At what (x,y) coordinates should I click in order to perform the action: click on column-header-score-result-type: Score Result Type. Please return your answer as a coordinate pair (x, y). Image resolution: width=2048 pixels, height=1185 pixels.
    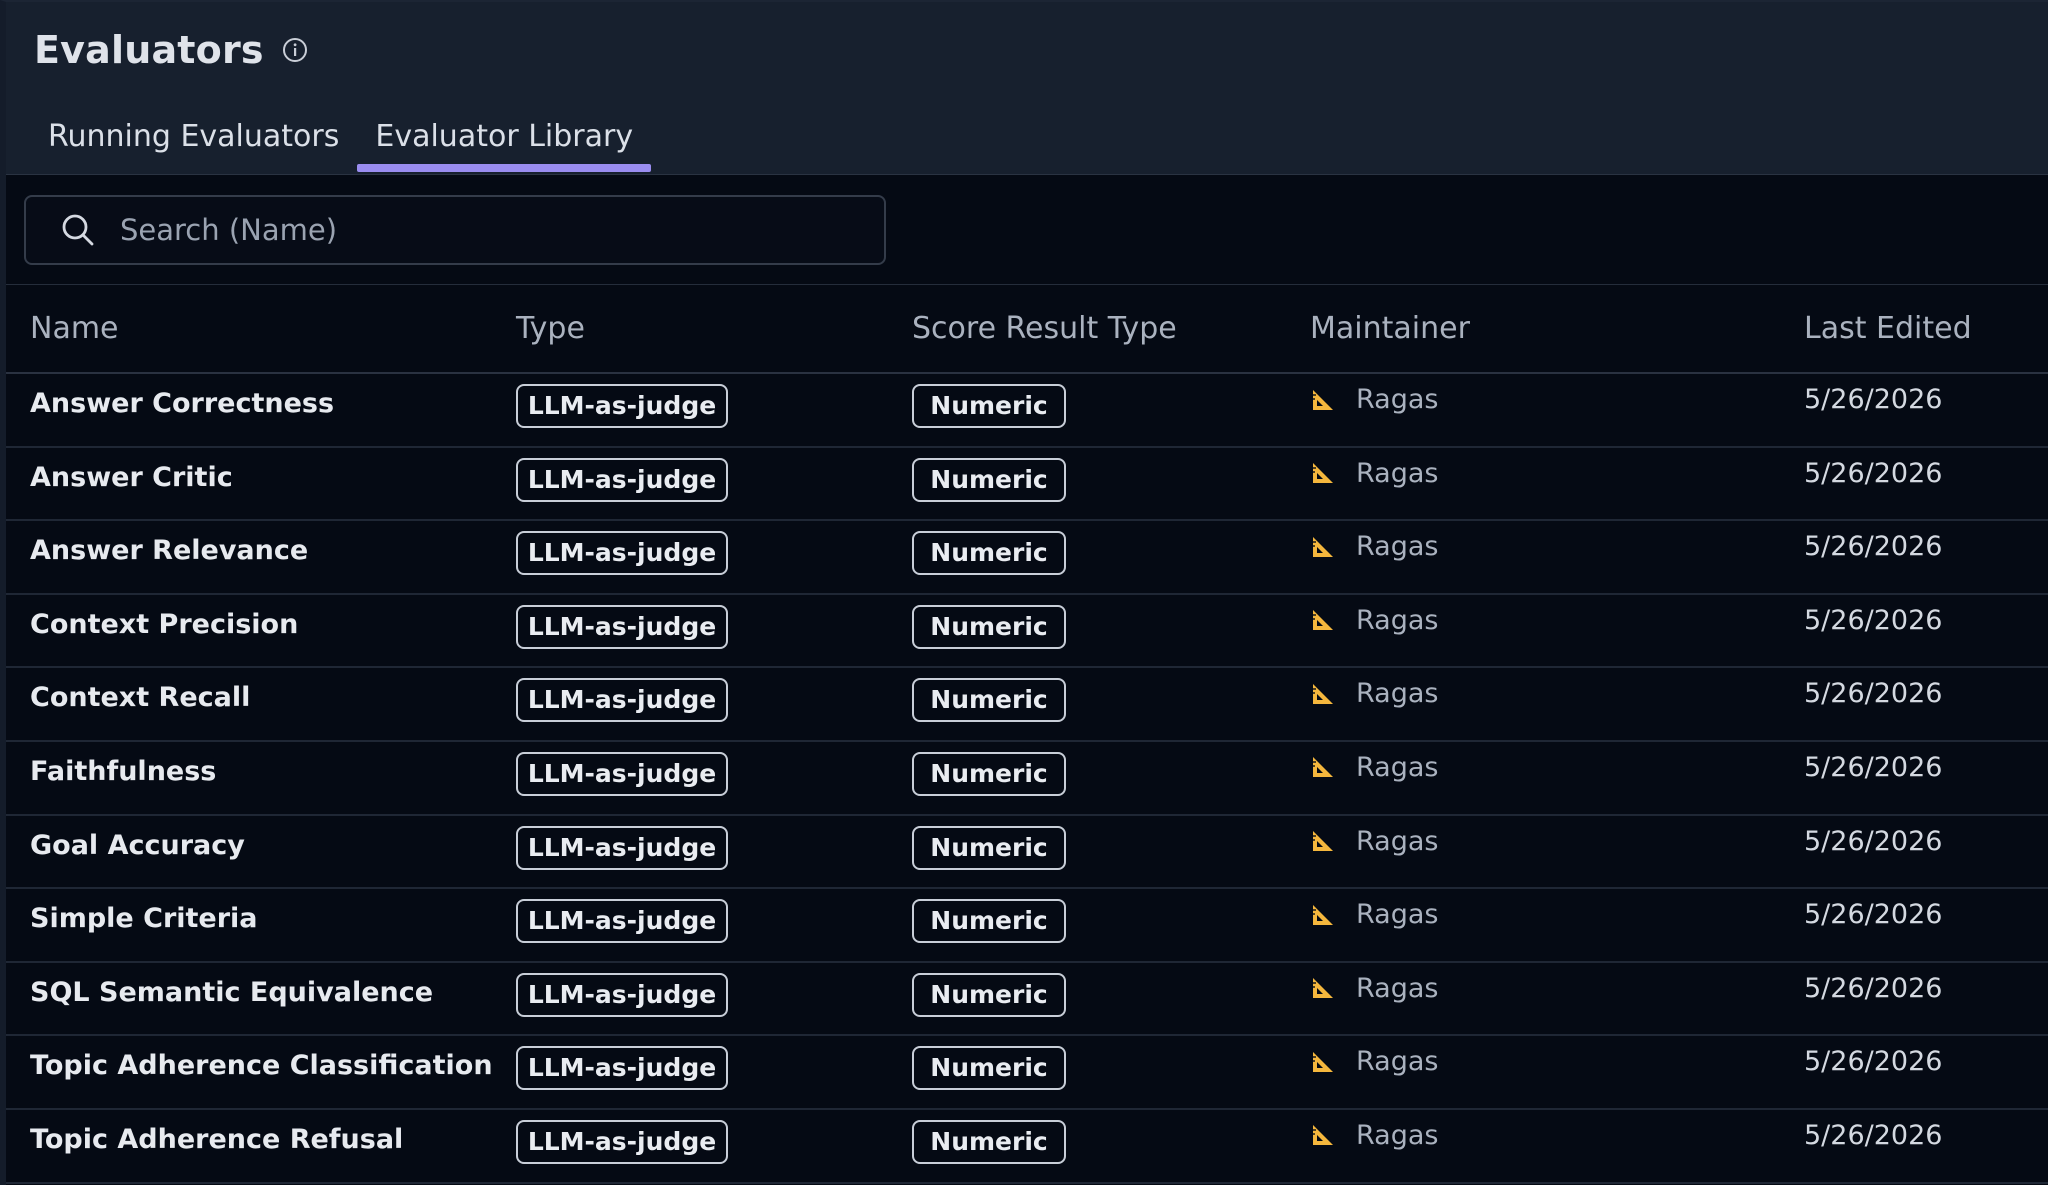
    Looking at the image, I should click on (1044, 328).